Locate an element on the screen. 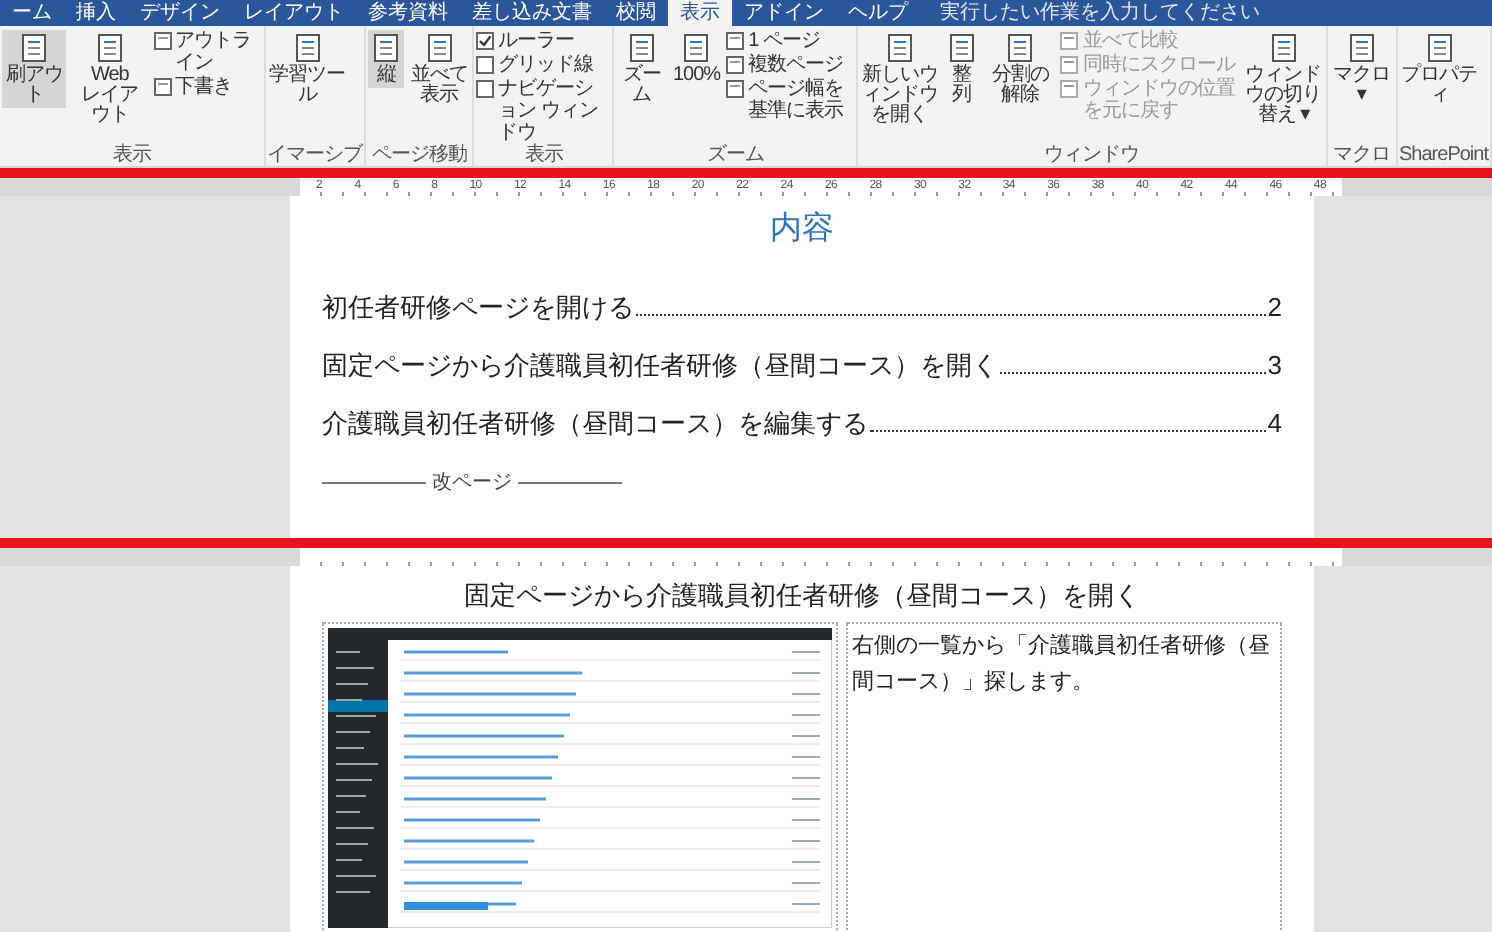 This screenshot has width=1492, height=932. ribbon-button: 100% is located at coordinates (697, 59).